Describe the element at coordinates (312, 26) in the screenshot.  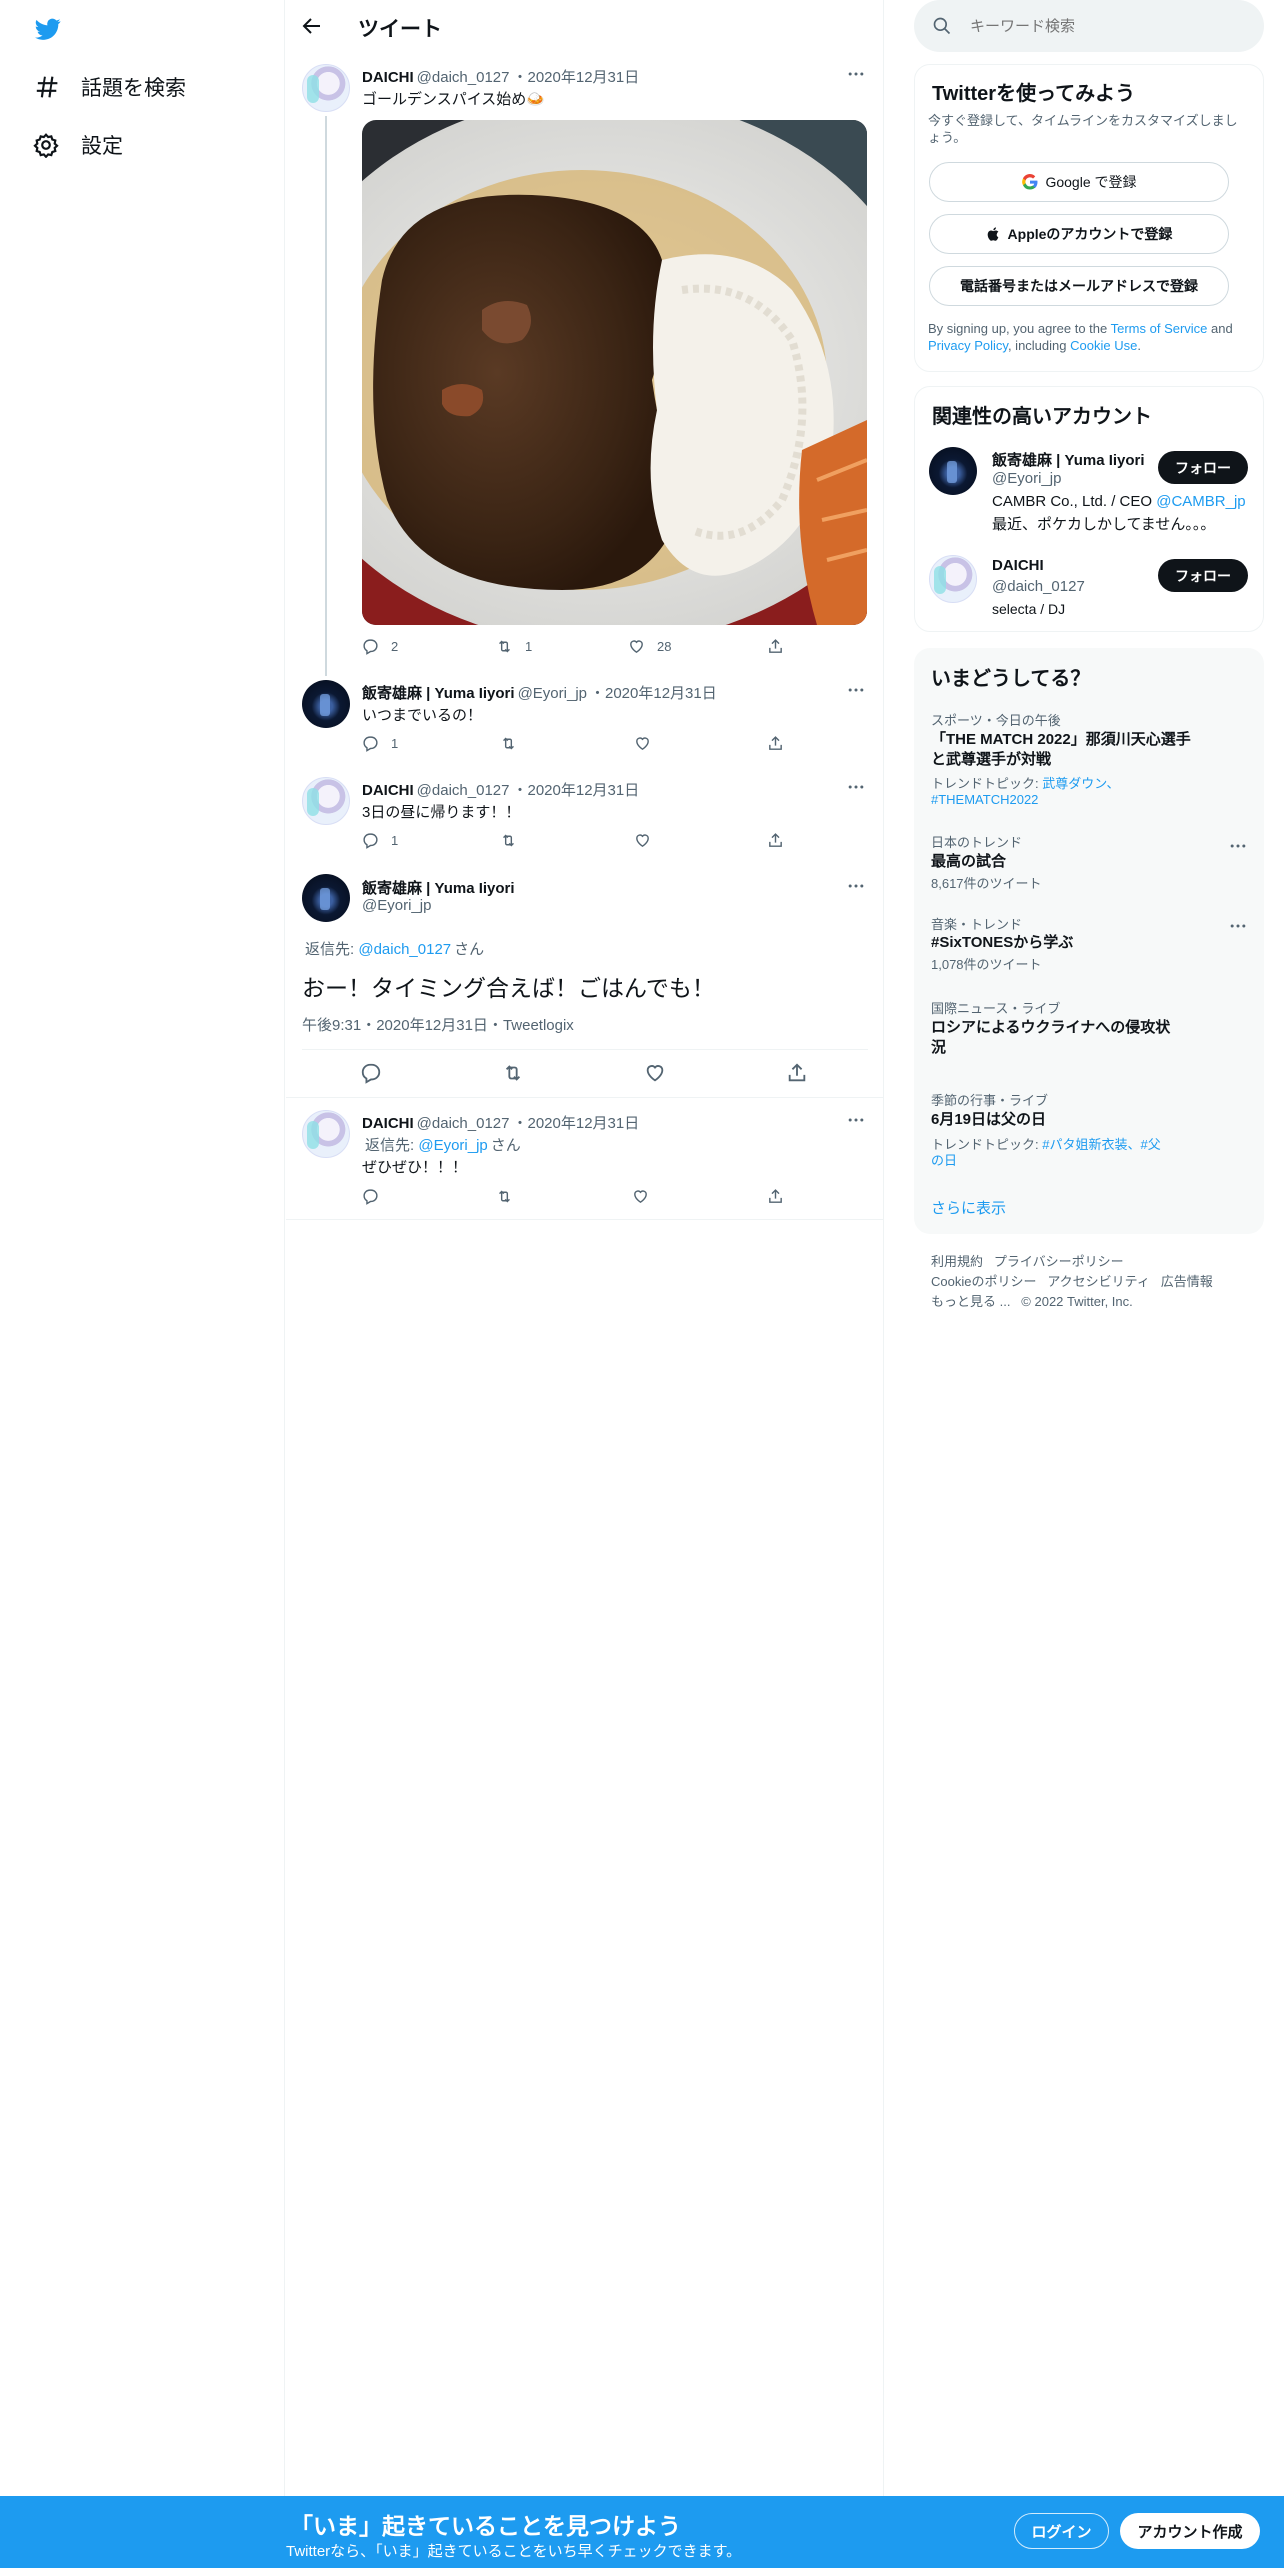
I see `back-arrow-icon` at that location.